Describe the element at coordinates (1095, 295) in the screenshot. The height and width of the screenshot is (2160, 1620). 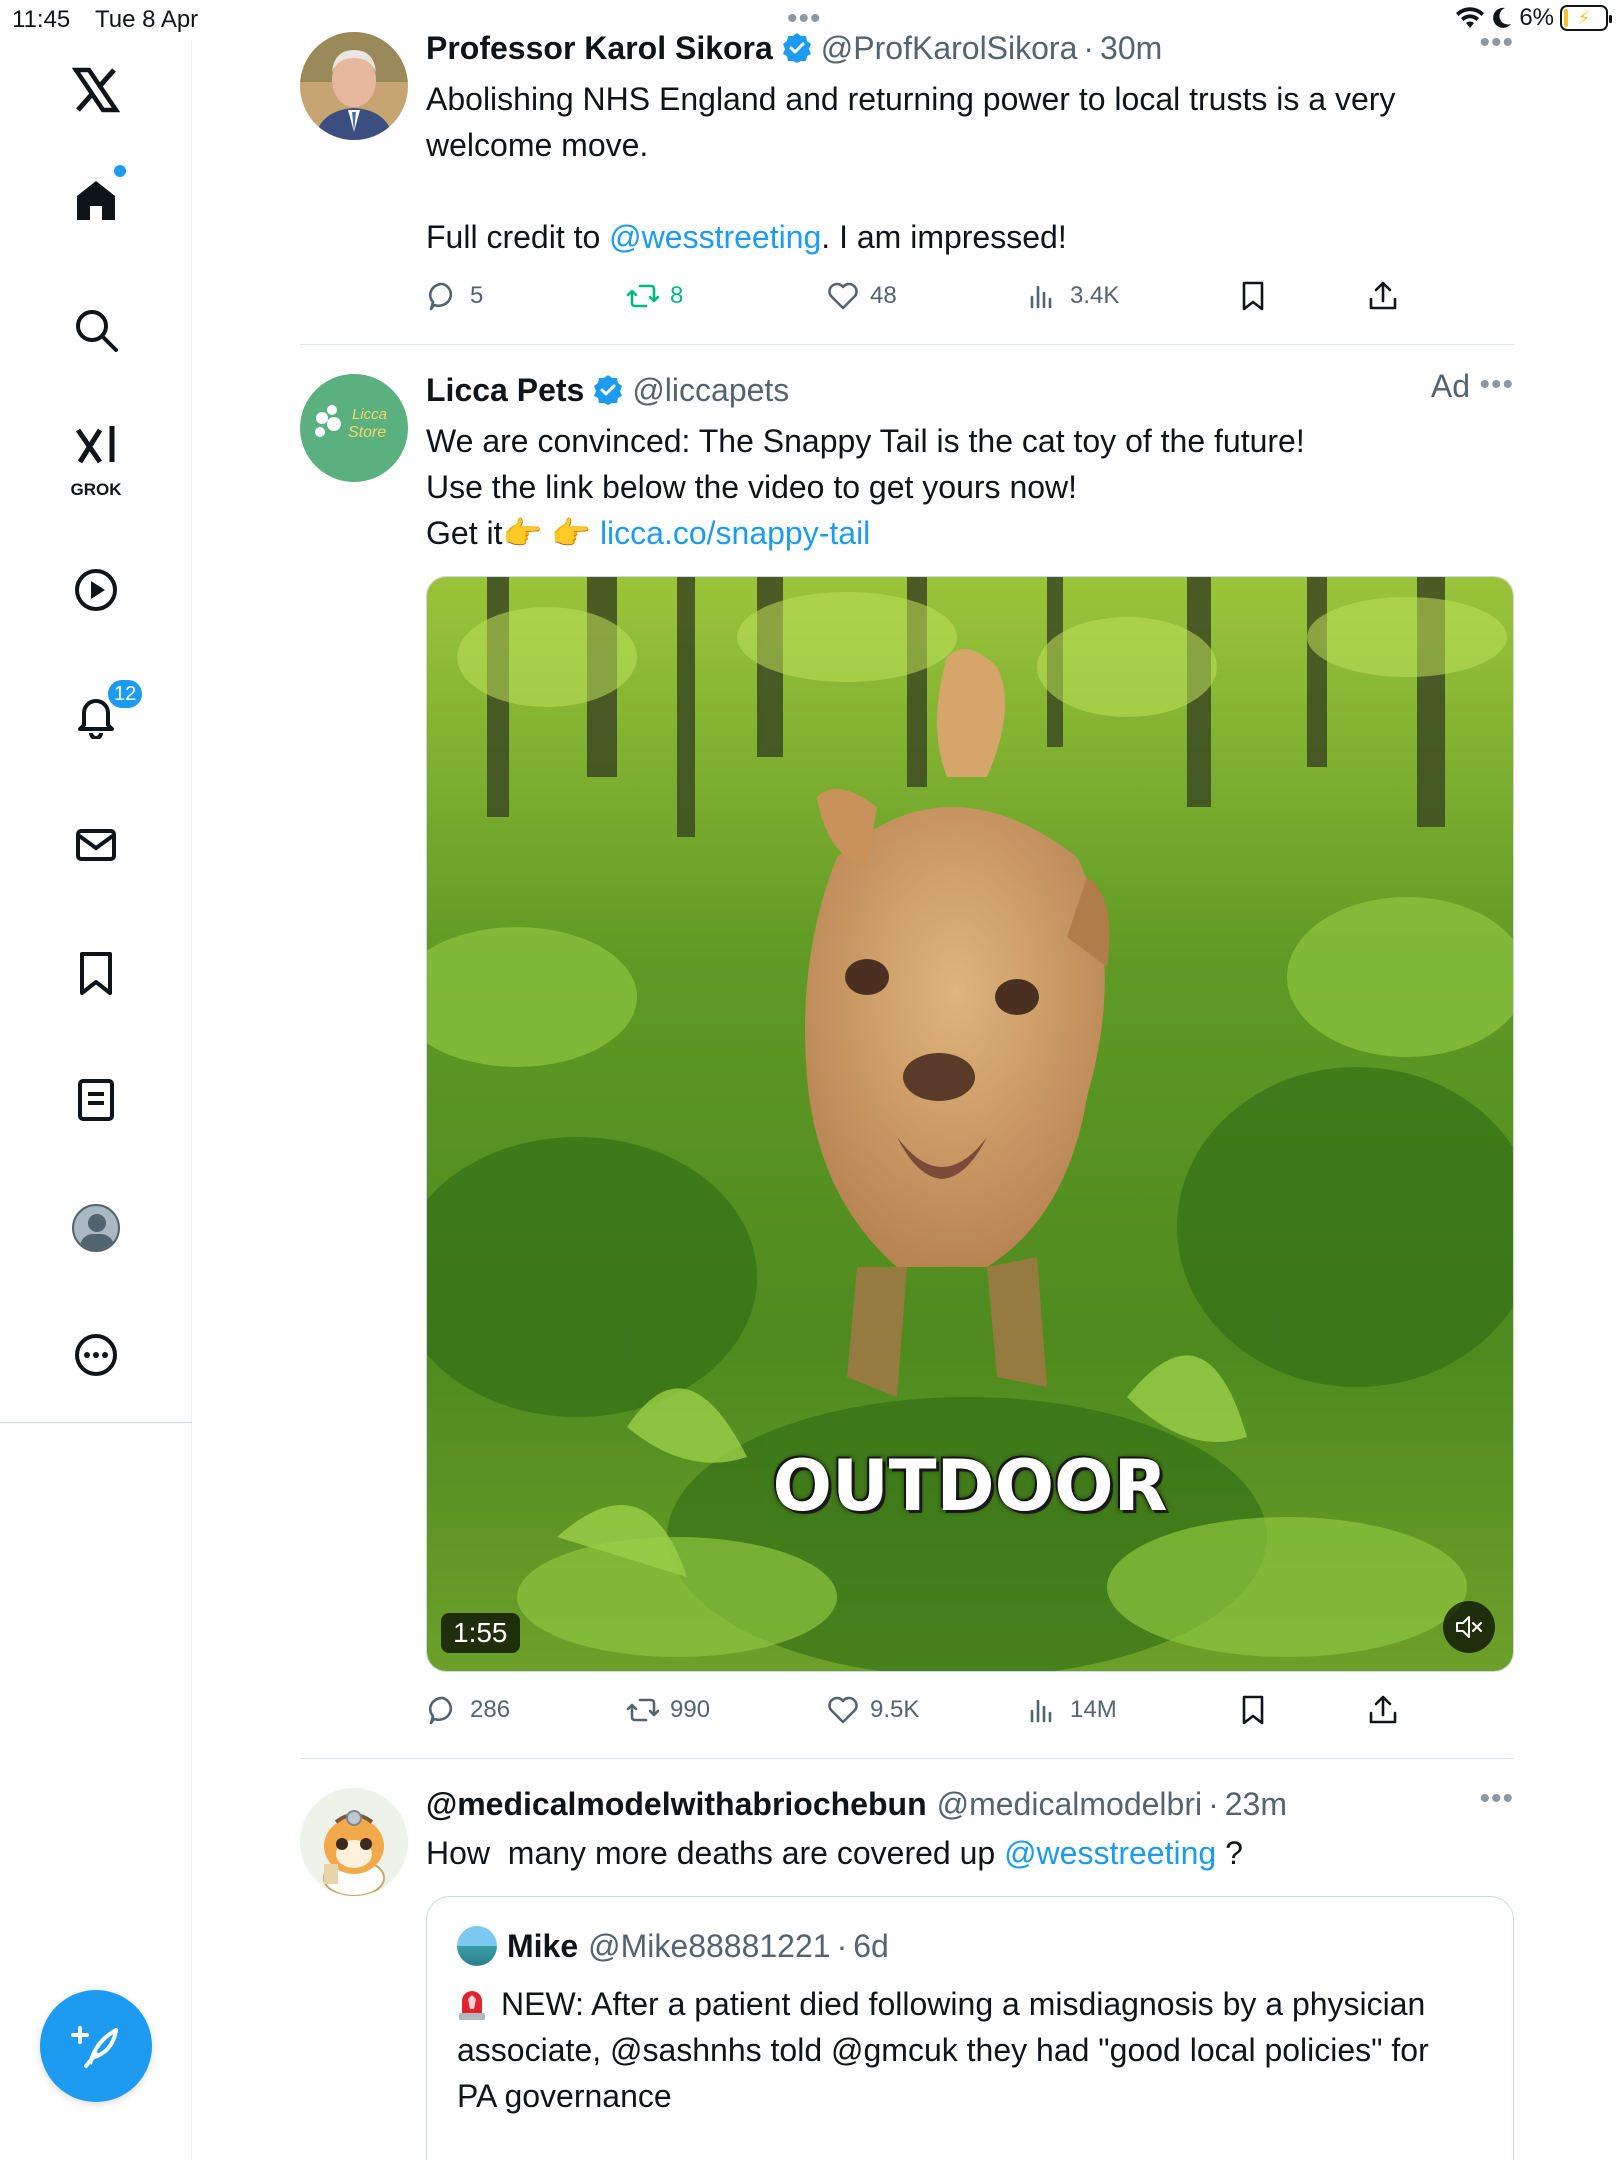
I see `view-count: 3.4K` at that location.